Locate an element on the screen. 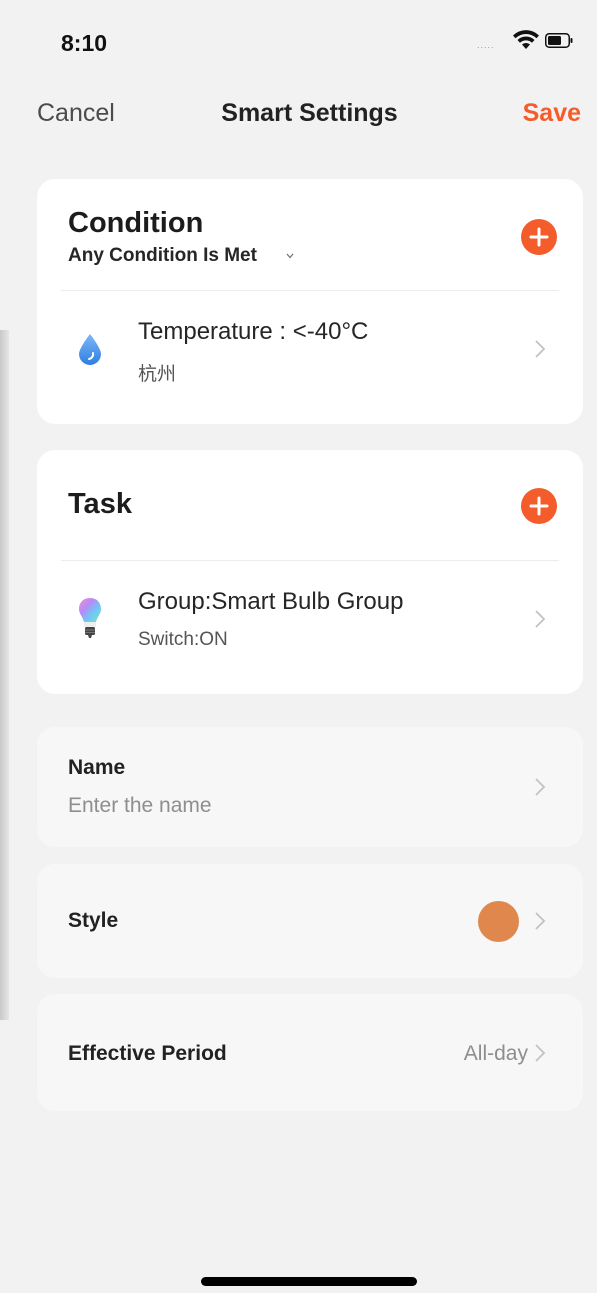 The height and width of the screenshot is (1293, 597). effective-period-label: Effective Period is located at coordinates (147, 1053).